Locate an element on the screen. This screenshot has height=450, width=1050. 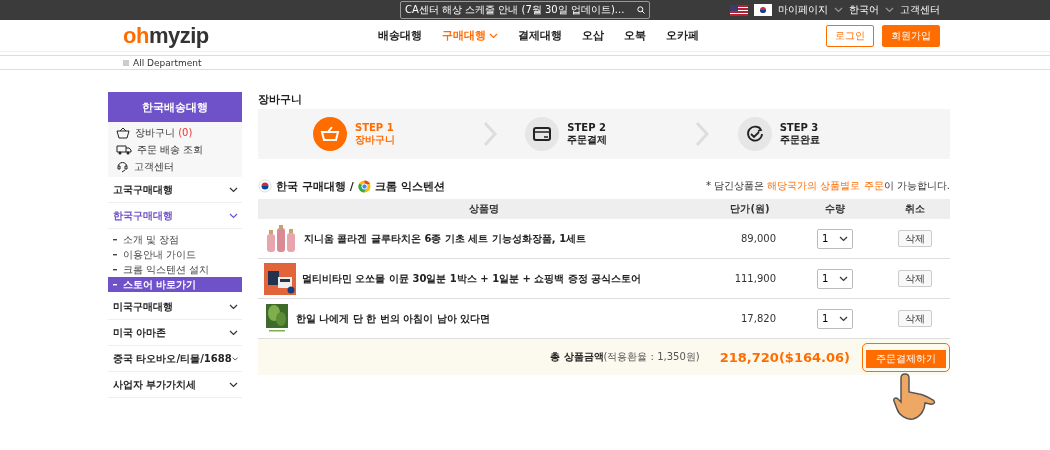
column-header: 단가(원) is located at coordinates (750, 209).